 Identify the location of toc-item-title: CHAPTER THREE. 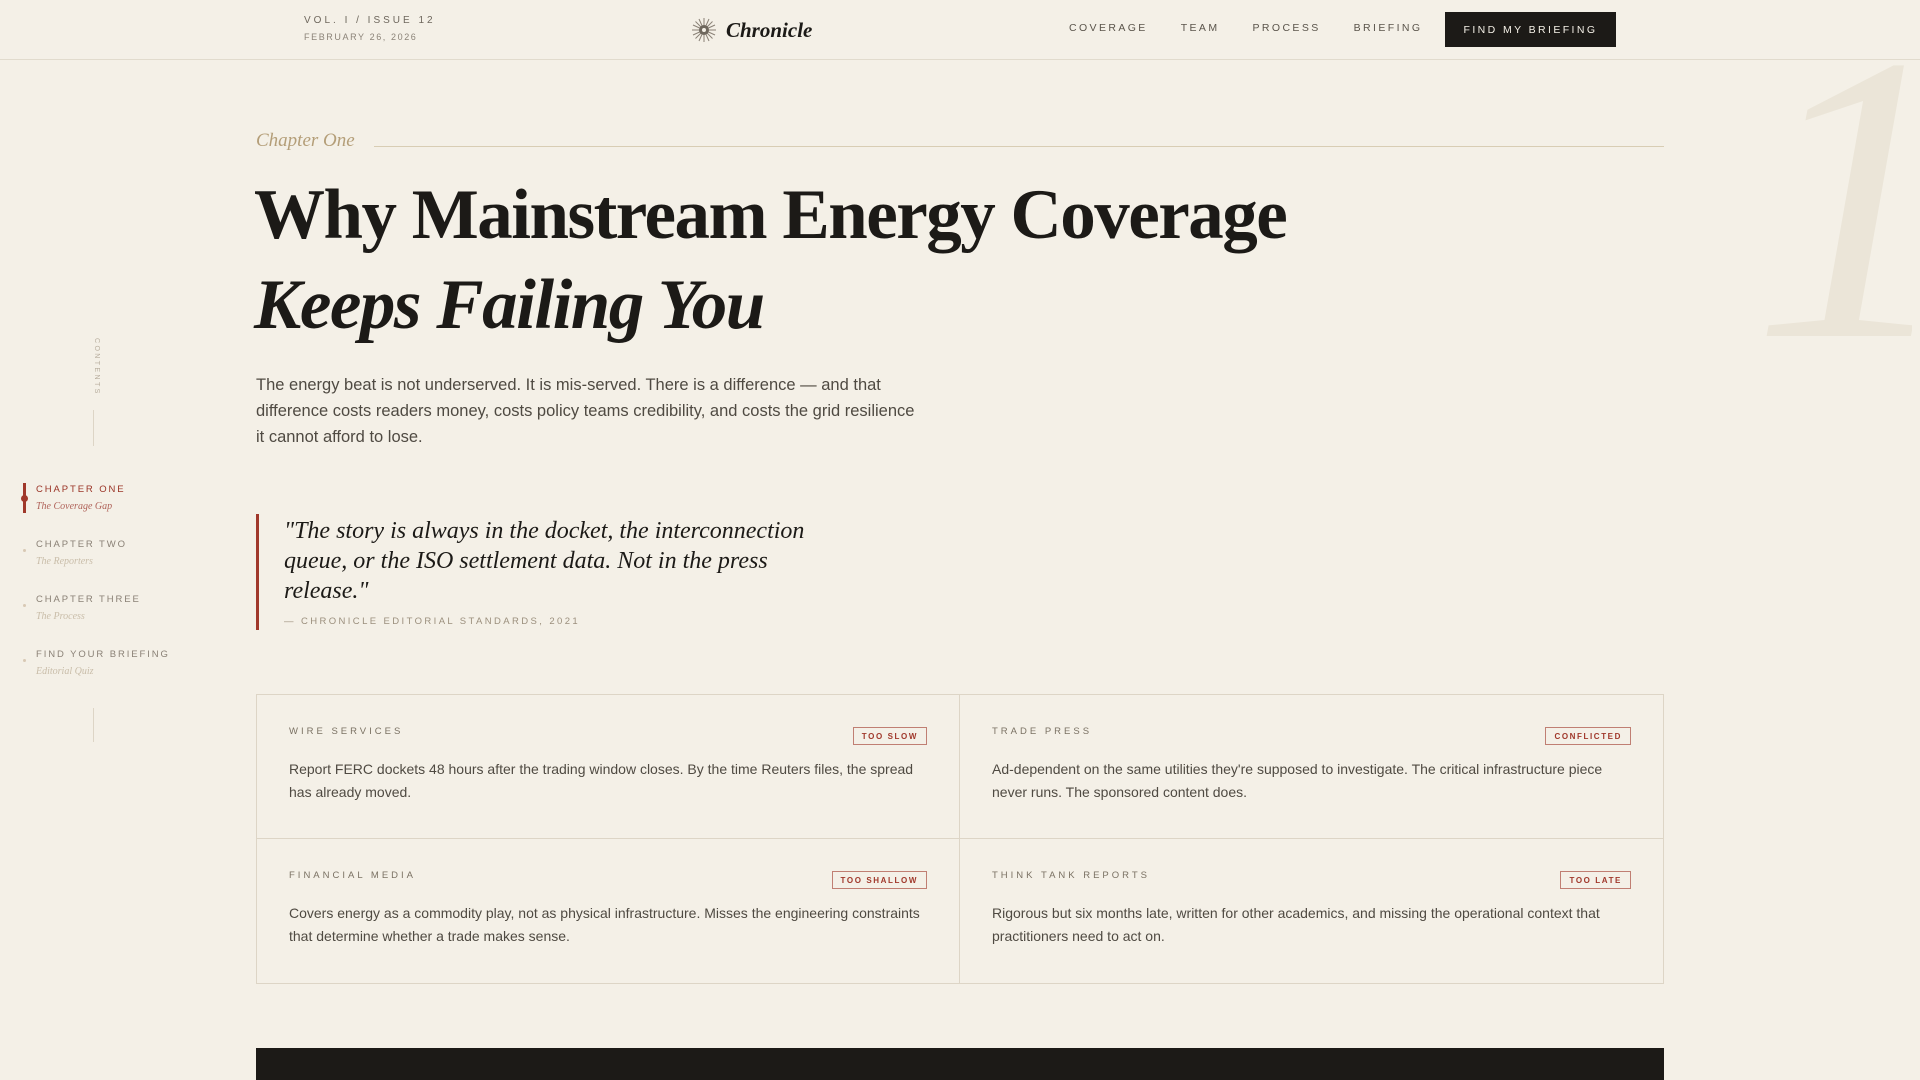
(88, 599).